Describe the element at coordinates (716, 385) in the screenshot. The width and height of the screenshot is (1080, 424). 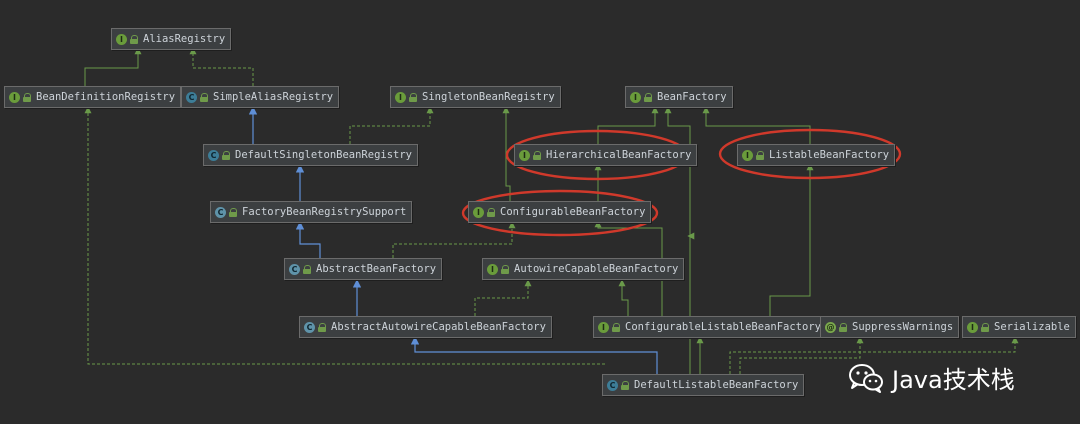
I see `node-label: DefaultListableBeanFactory` at that location.